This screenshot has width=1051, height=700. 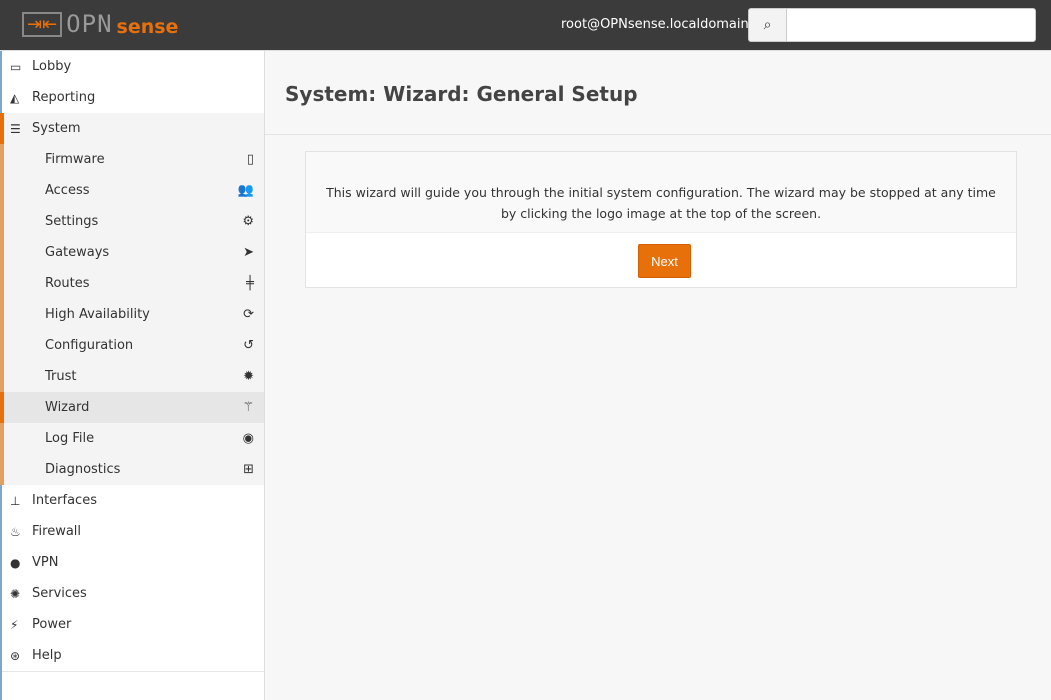 I want to click on page-title: System: Wizard: General Setup, so click(x=461, y=94).